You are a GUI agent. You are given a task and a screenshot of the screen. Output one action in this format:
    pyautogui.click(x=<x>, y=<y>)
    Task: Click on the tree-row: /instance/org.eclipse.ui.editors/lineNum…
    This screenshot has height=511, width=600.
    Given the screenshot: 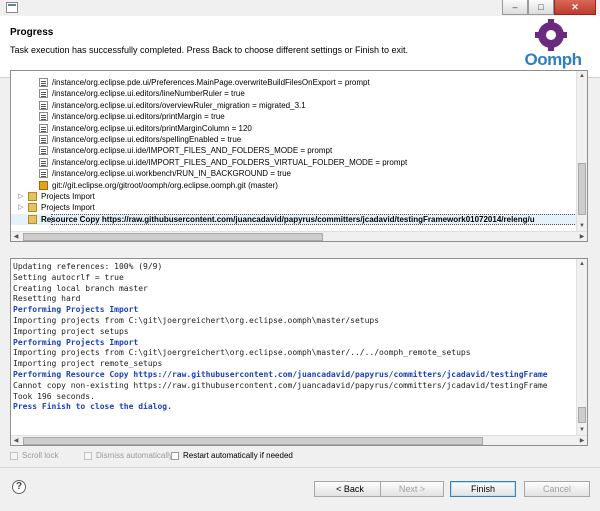 What is the action you would take?
    pyautogui.click(x=294, y=93)
    